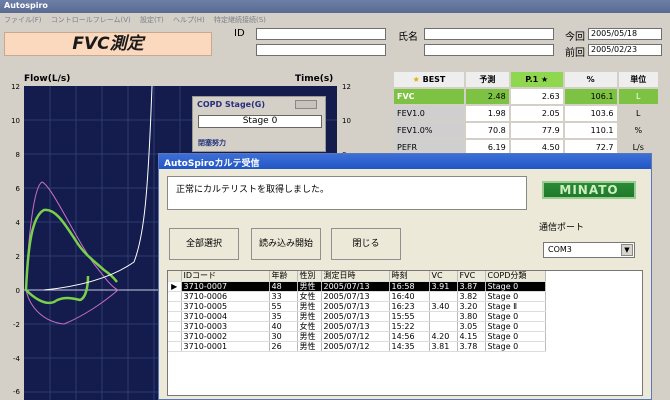 The height and width of the screenshot is (400, 670). What do you see at coordinates (17, 189) in the screenshot?
I see `y-tick: 6` at bounding box center [17, 189].